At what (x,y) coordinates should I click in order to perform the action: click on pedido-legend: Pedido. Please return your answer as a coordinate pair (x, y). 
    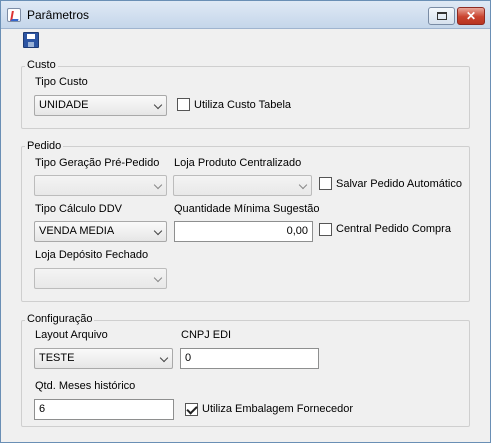
    Looking at the image, I should click on (44, 146).